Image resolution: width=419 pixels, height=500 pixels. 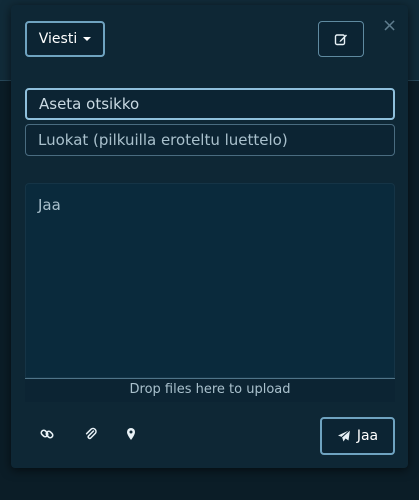 I want to click on paperclip-icon, so click(x=91, y=434).